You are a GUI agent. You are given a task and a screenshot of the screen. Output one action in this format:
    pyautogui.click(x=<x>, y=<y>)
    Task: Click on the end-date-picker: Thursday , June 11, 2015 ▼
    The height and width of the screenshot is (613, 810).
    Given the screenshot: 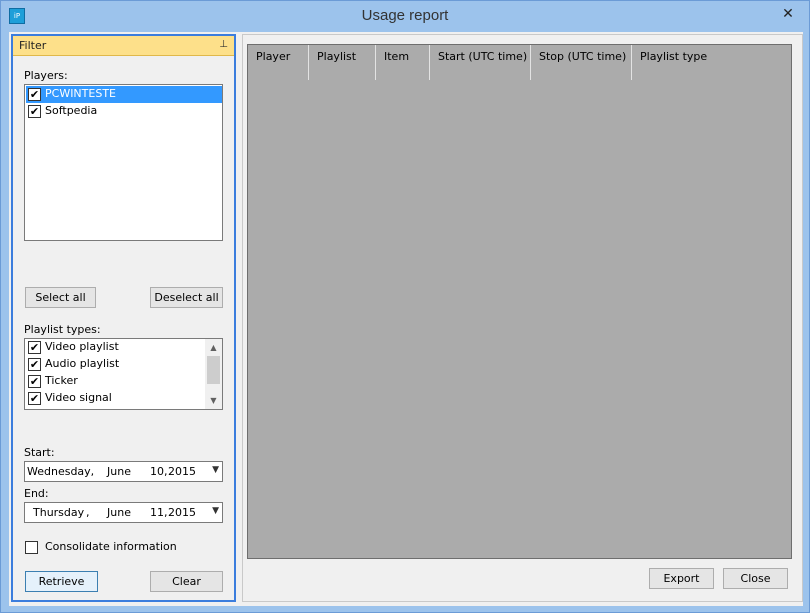 What is the action you would take?
    pyautogui.click(x=123, y=512)
    